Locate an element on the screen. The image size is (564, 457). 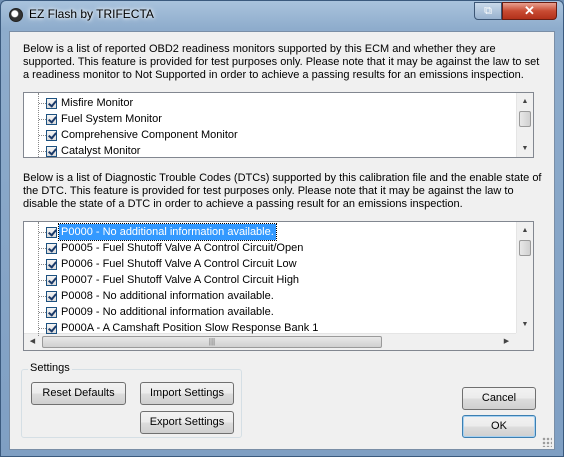
scrollbar-corner is located at coordinates (524, 341).